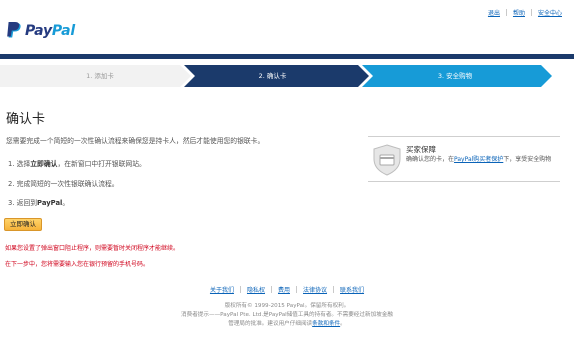  I want to click on logo-wordmark: PayPal, so click(50, 31).